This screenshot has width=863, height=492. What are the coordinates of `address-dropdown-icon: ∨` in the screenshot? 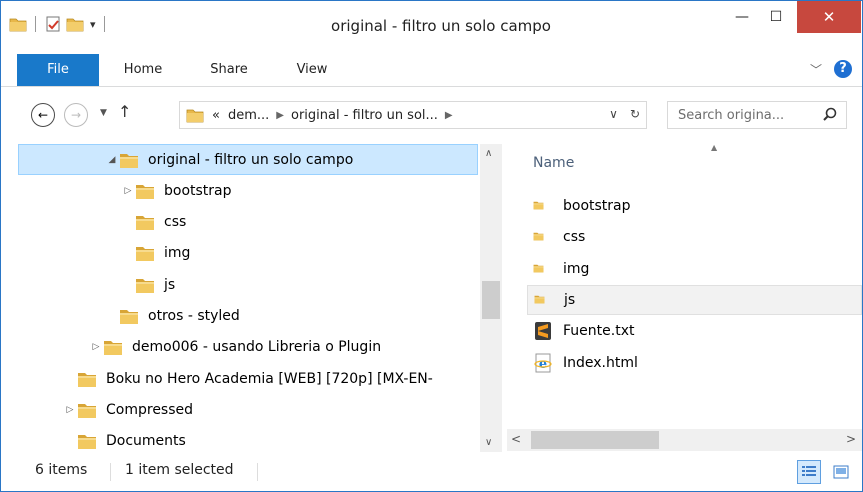 It's located at (613, 114).